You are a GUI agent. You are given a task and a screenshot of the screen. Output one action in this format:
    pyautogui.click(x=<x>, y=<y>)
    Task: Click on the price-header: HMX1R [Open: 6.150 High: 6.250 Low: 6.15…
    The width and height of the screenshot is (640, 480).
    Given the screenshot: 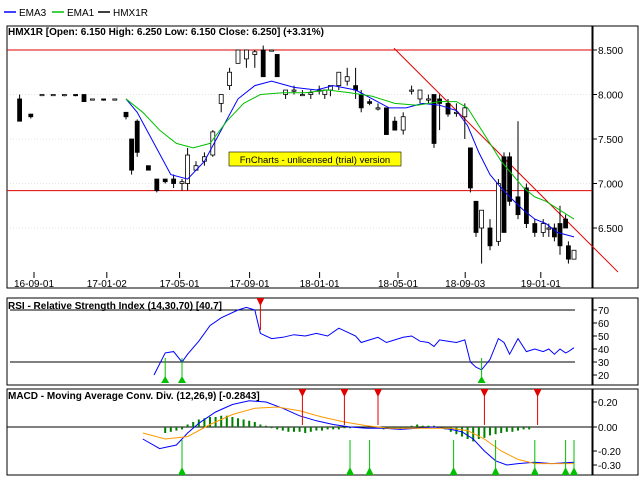 What is the action you would take?
    pyautogui.click(x=166, y=32)
    